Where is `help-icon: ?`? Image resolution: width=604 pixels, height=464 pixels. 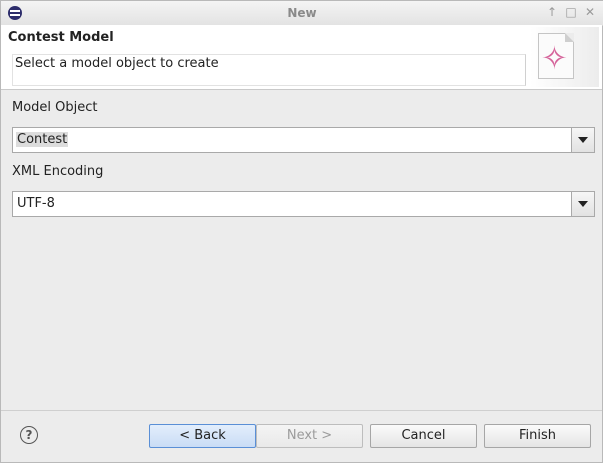 help-icon: ? is located at coordinates (29, 435).